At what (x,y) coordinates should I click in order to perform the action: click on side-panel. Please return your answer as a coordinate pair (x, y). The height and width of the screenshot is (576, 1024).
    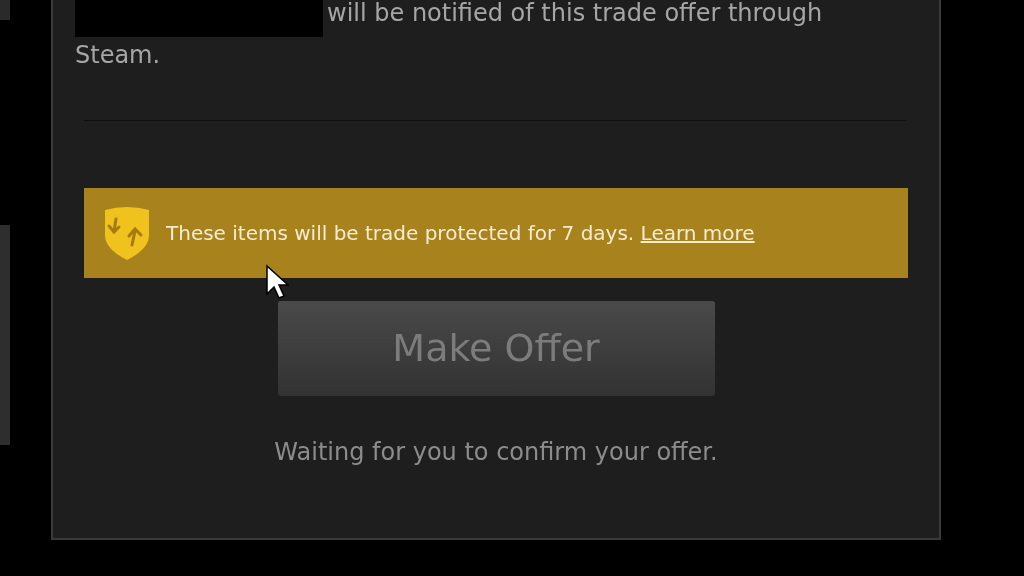
    Looking at the image, I should click on (5, 10).